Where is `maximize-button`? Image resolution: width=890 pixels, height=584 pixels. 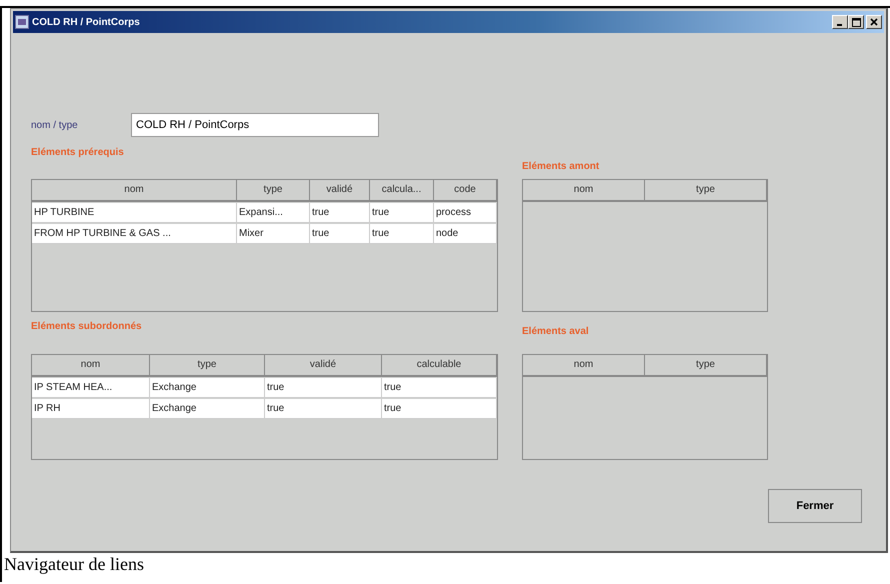
maximize-button is located at coordinates (856, 22).